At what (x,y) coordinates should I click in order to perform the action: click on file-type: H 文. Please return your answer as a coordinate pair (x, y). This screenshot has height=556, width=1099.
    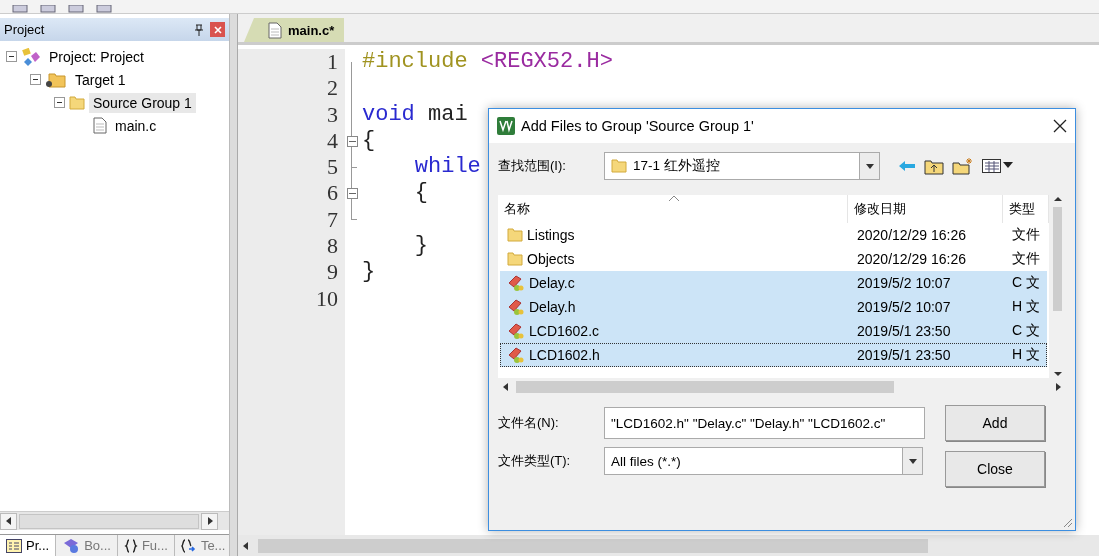
    Looking at the image, I should click on (1026, 355).